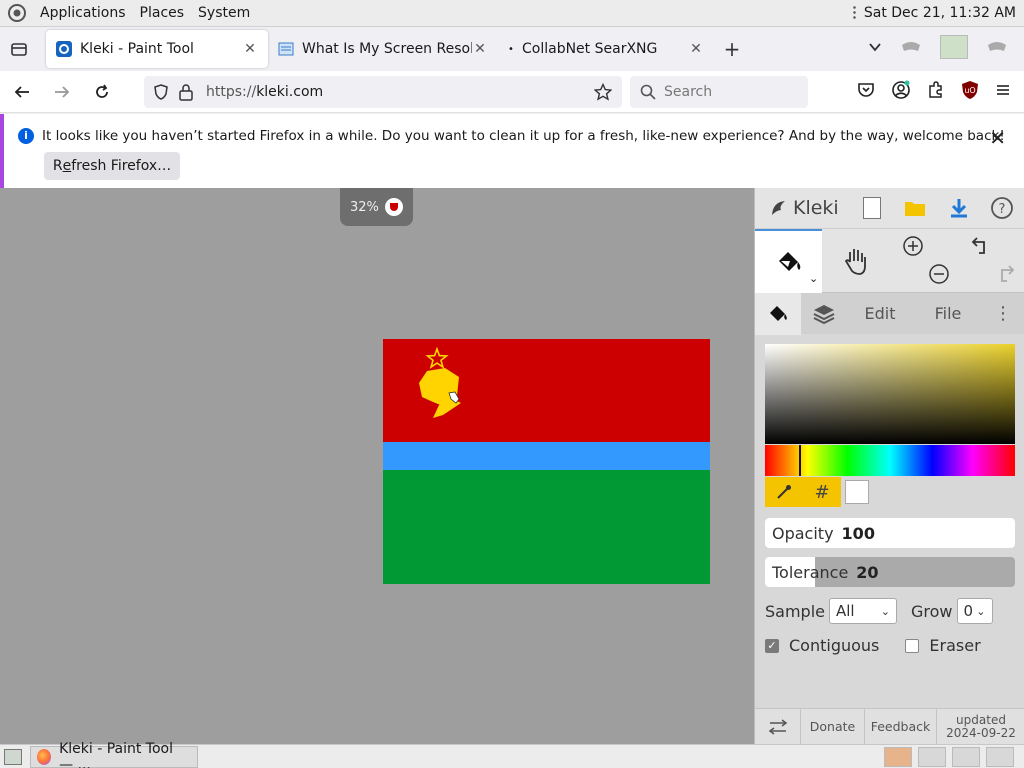 The image size is (1024, 768). I want to click on list-all-tabs-button, so click(19, 49).